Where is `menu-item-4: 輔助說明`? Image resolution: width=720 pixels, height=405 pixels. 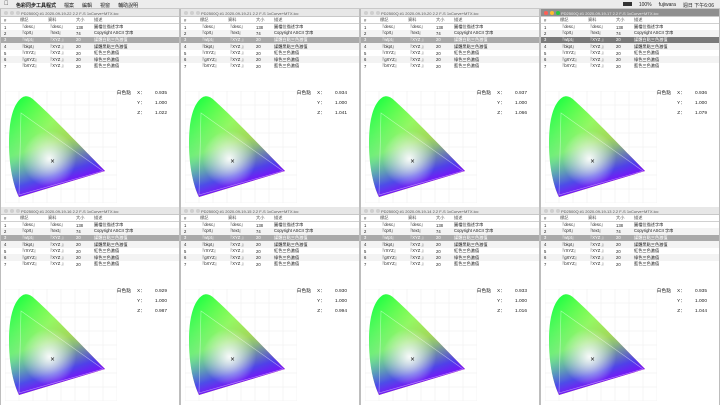 menu-item-4: 輔助說明 is located at coordinates (128, 5).